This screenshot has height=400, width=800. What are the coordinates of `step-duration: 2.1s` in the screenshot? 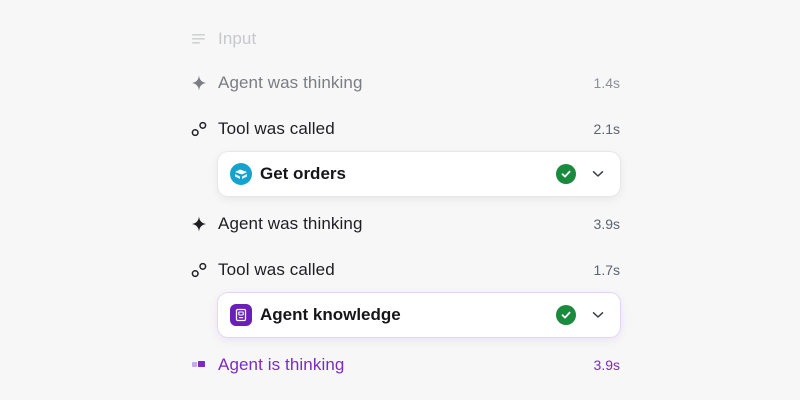 It's located at (606, 129).